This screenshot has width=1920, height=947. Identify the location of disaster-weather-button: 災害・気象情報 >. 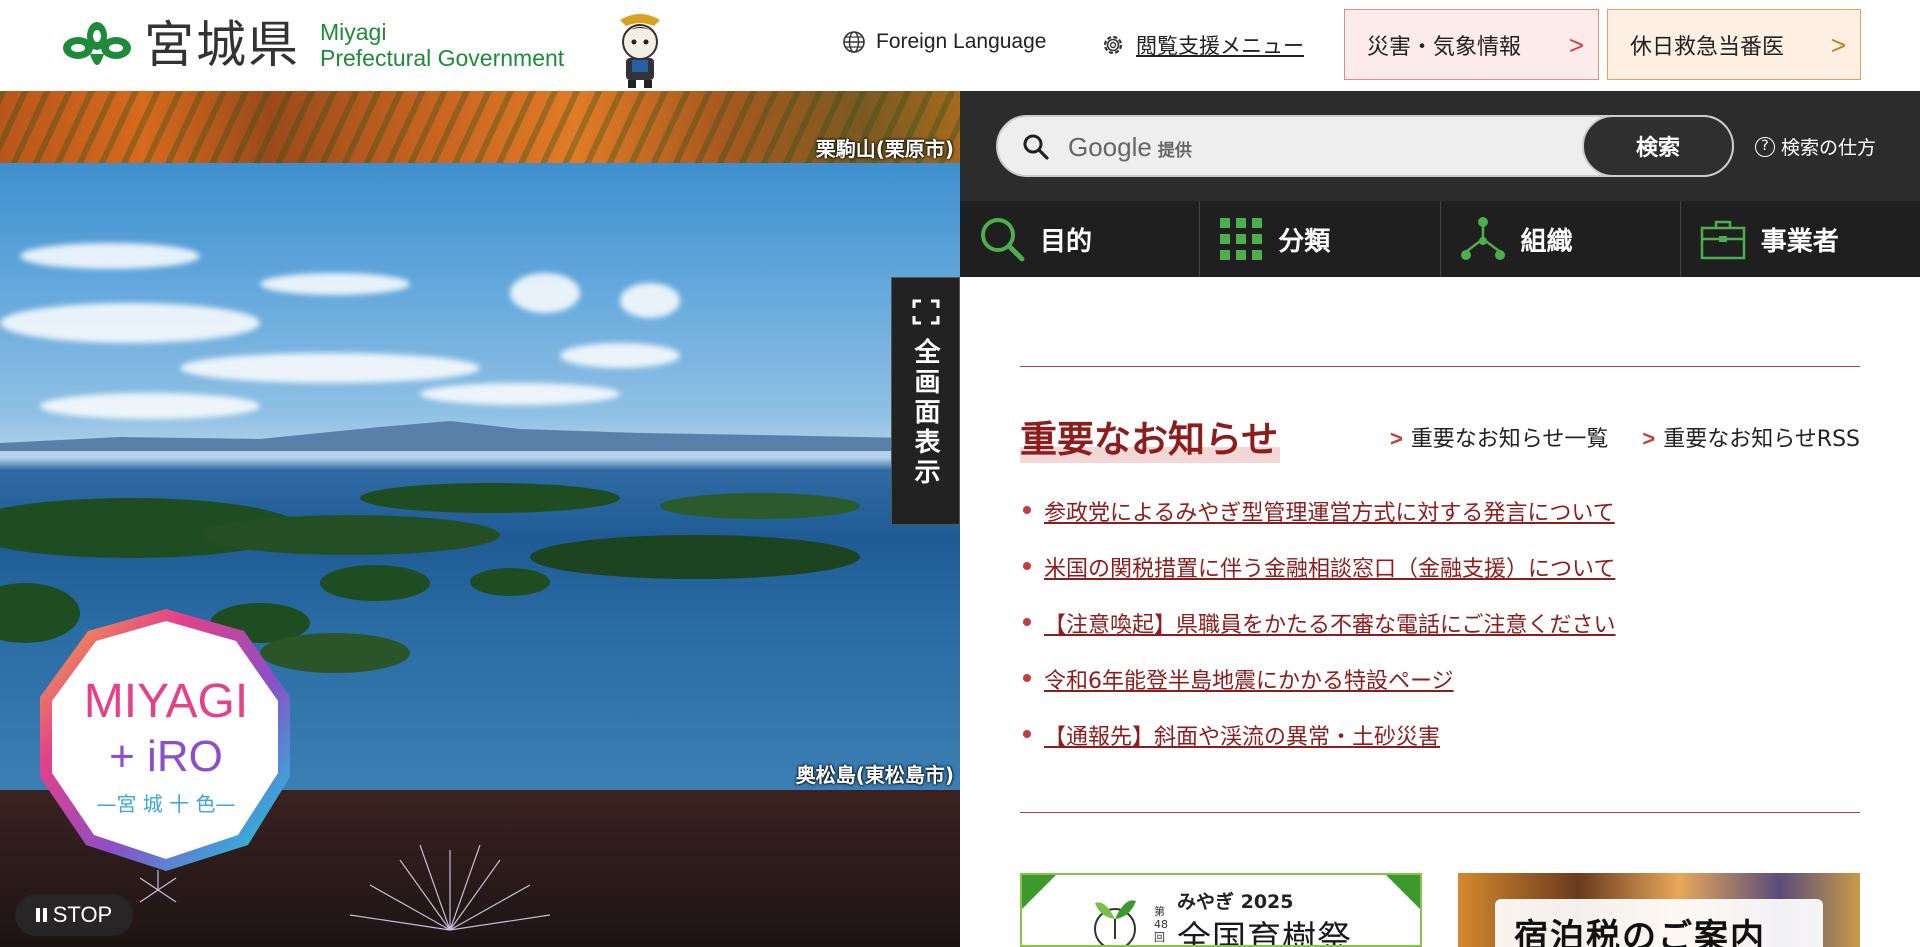
(1471, 44).